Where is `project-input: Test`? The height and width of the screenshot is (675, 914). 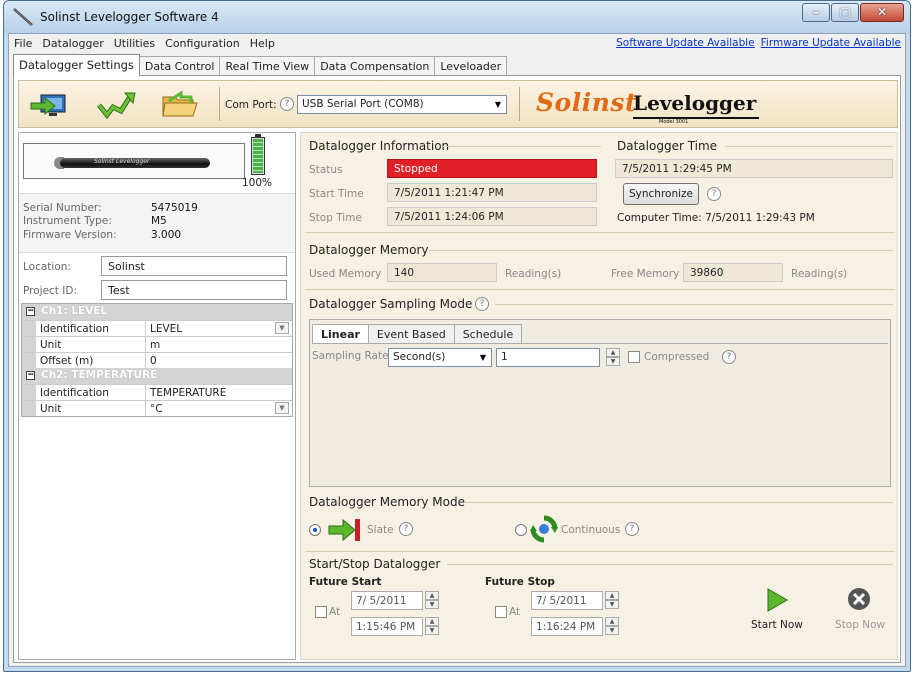 project-input: Test is located at coordinates (194, 290).